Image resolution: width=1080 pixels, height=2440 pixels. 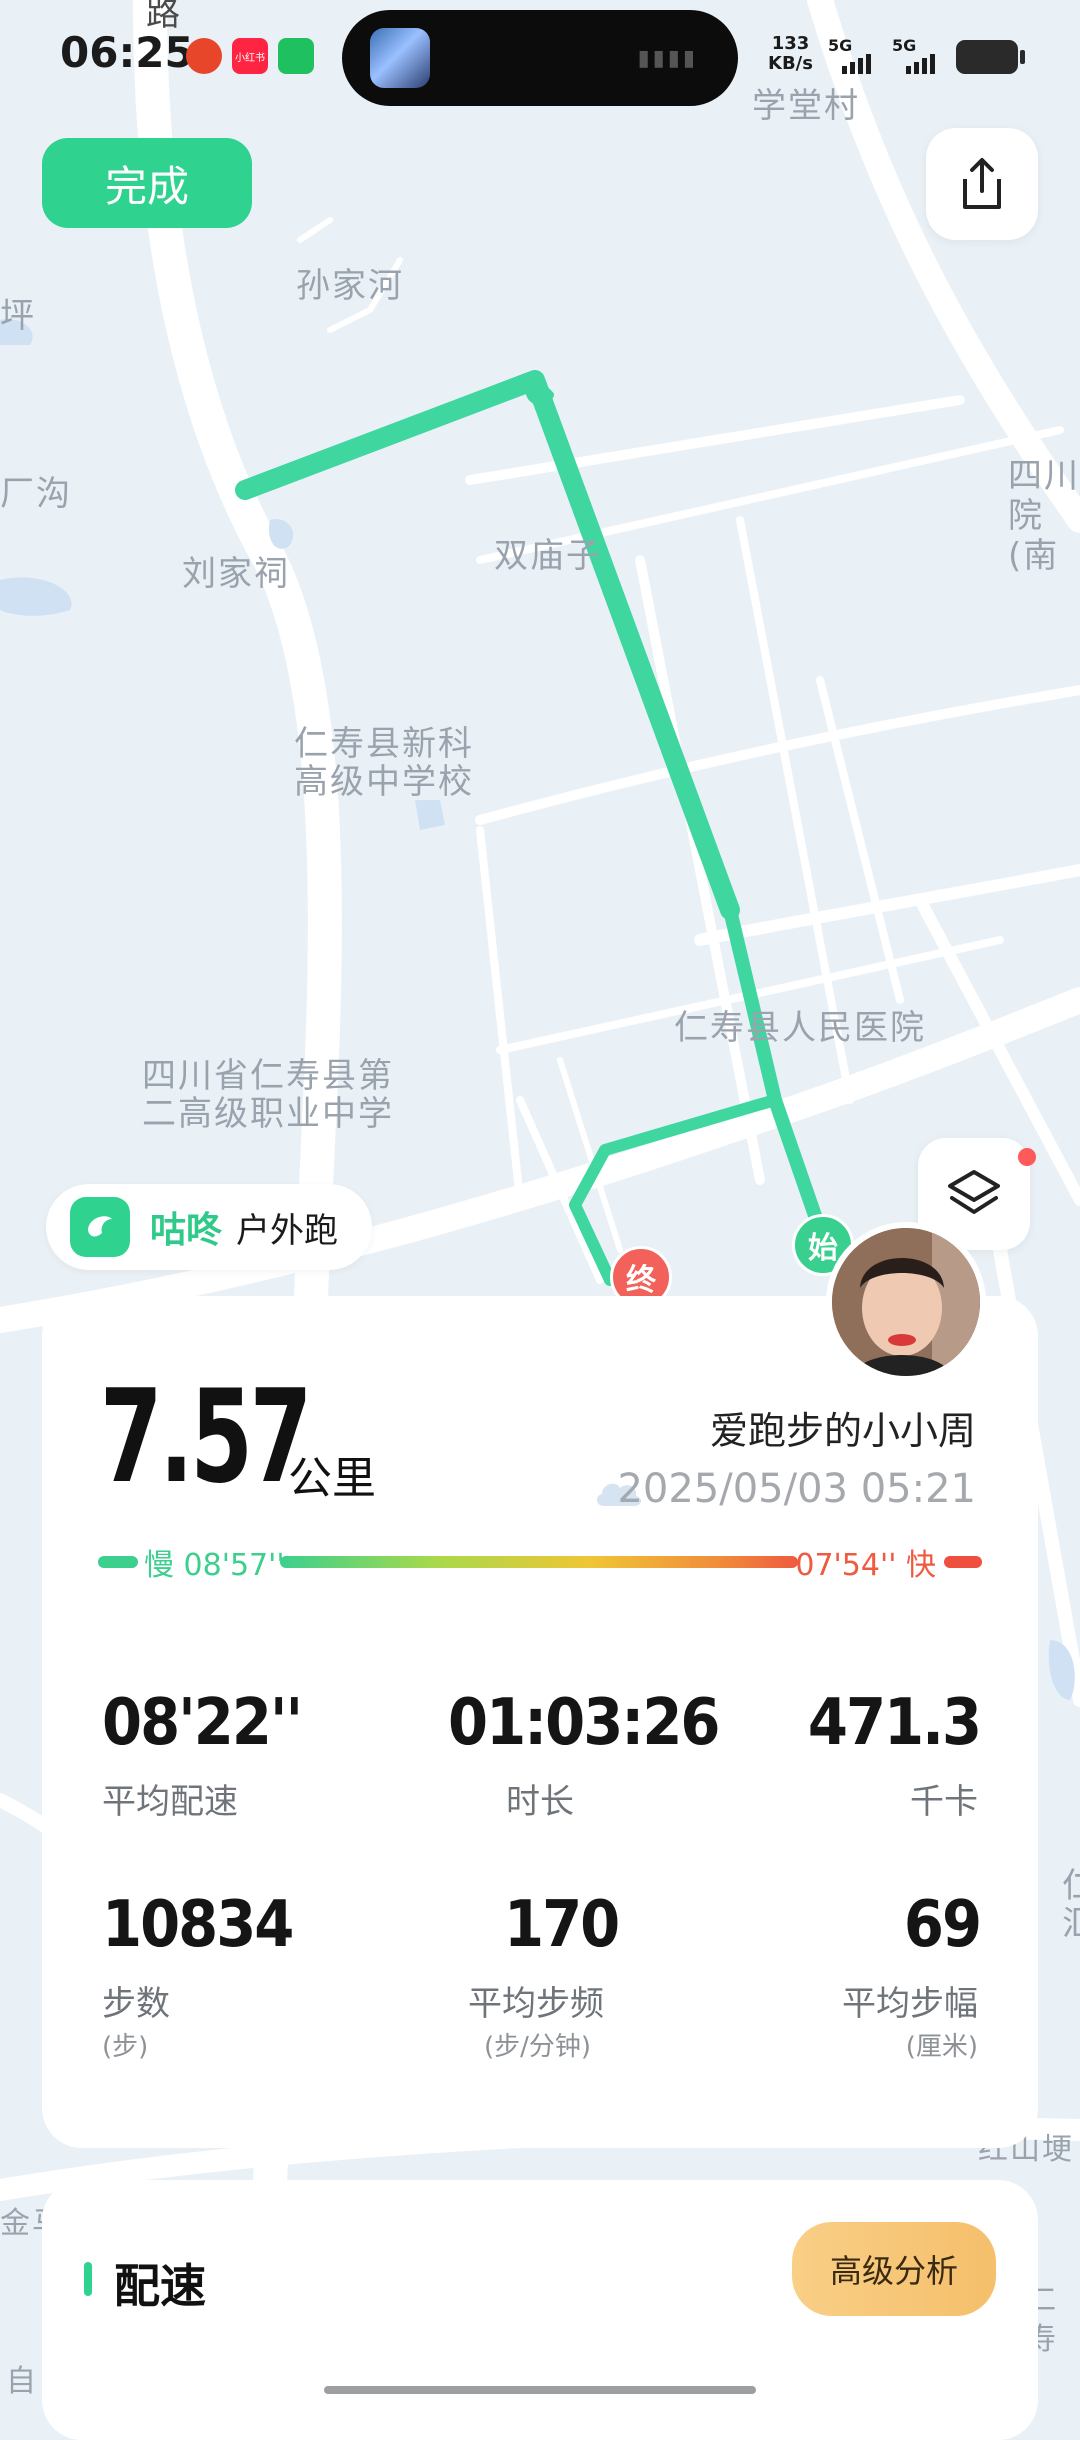 I want to click on username: 爱跑步的小小周, so click(x=842, y=1431).